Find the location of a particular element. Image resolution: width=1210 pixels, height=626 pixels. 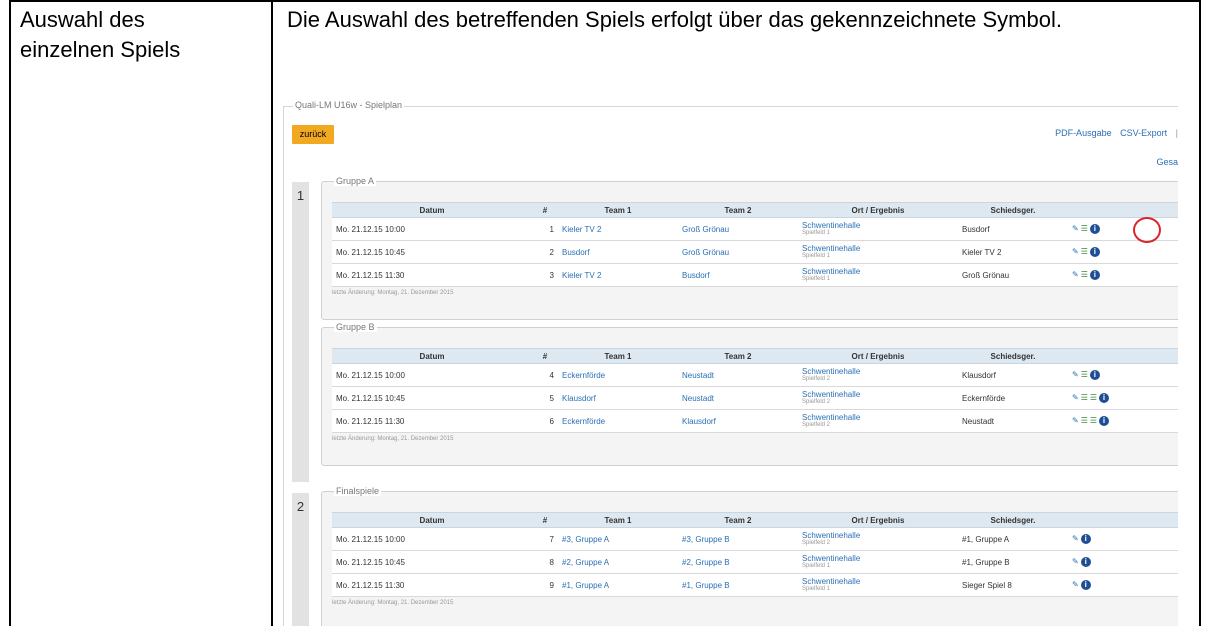

team2-link-text: #2, Gruppe B is located at coordinates (706, 562).